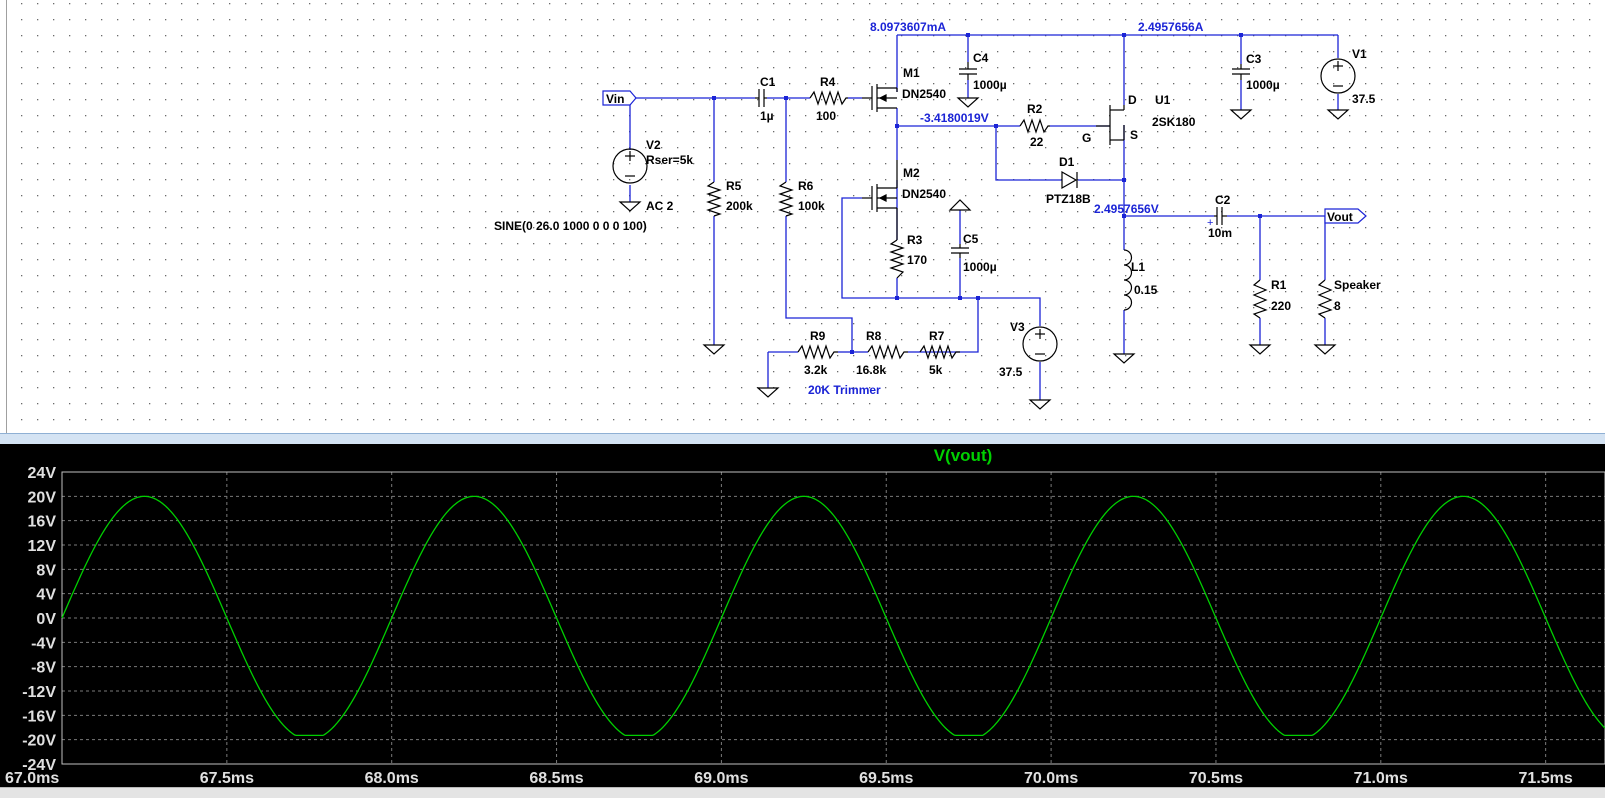  Describe the element at coordinates (844, 390) in the screenshot. I see `trimmer-label: 20K Trimmer` at that location.